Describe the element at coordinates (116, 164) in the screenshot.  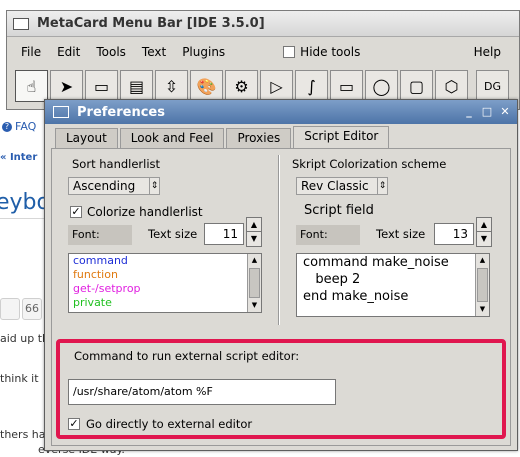
I see `sort-handlerlist-label: Sort handlerlist` at that location.